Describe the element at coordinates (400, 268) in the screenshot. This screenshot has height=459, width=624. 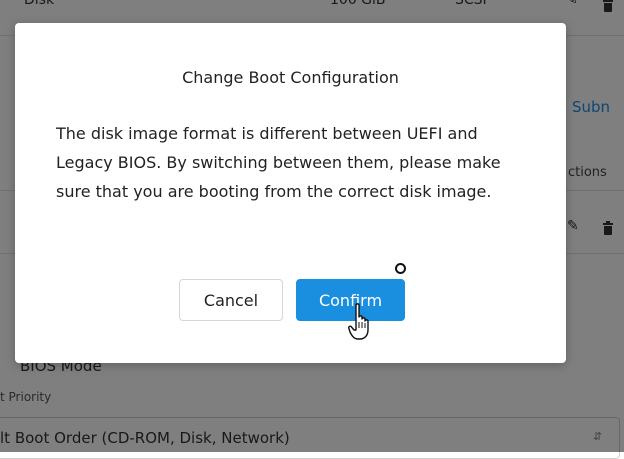
I see `busy-indicator-icon` at that location.